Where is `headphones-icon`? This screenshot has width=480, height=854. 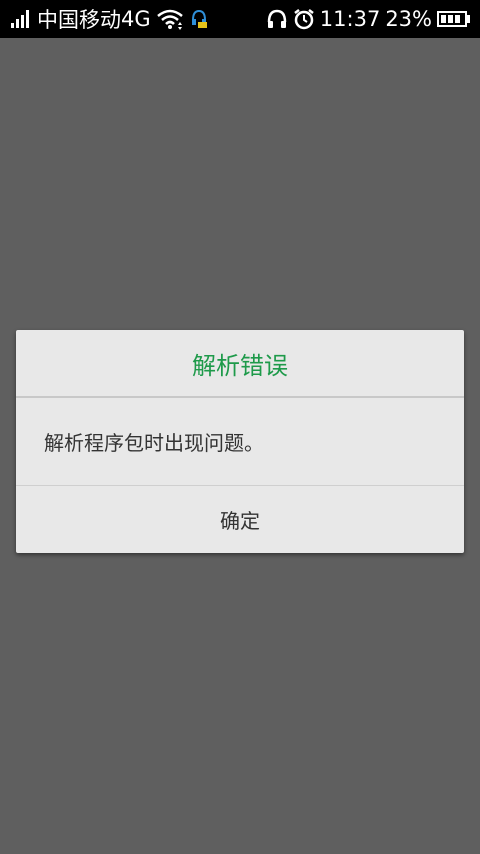 headphones-icon is located at coordinates (277, 19).